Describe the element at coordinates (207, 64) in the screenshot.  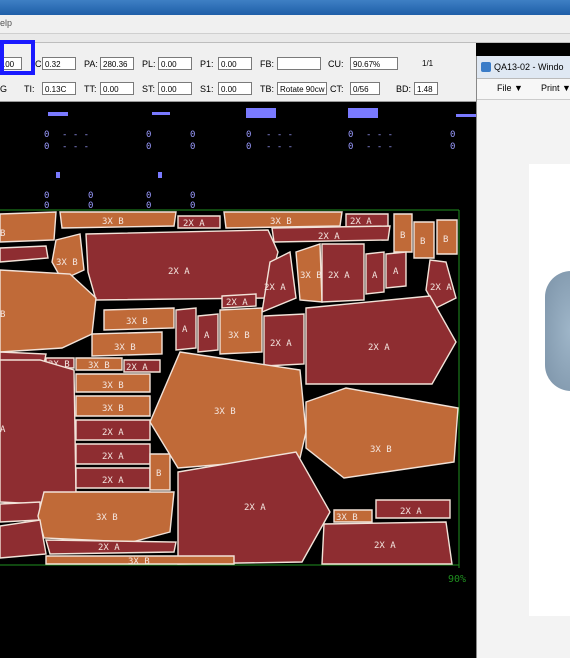
I see `p1-label: P1:` at that location.